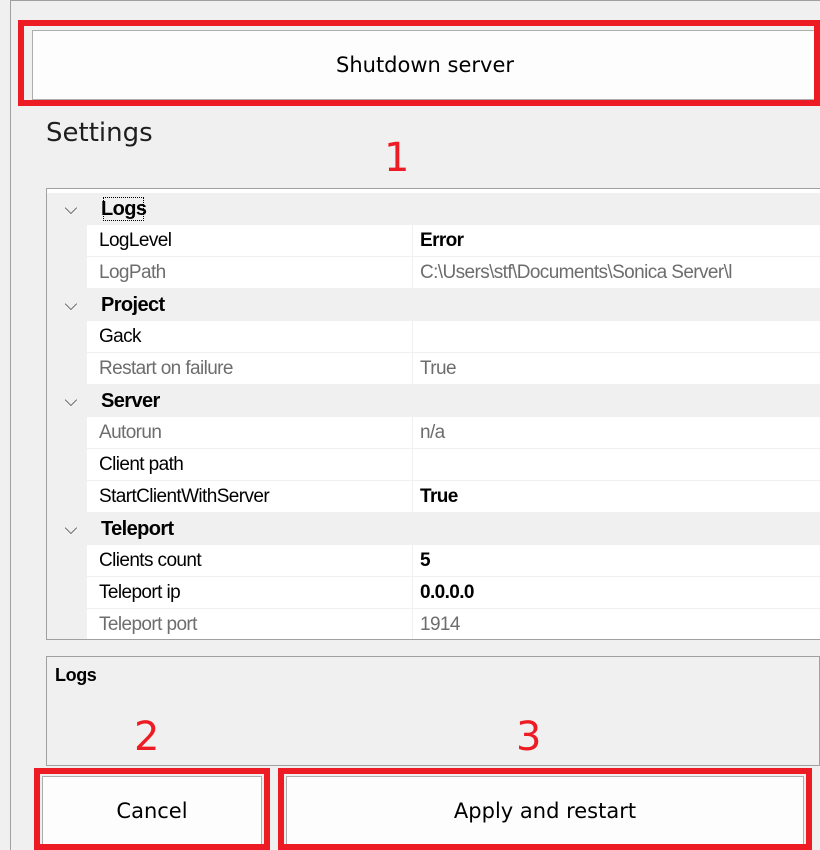 The height and width of the screenshot is (850, 820). I want to click on category-label: Teleport, so click(137, 529).